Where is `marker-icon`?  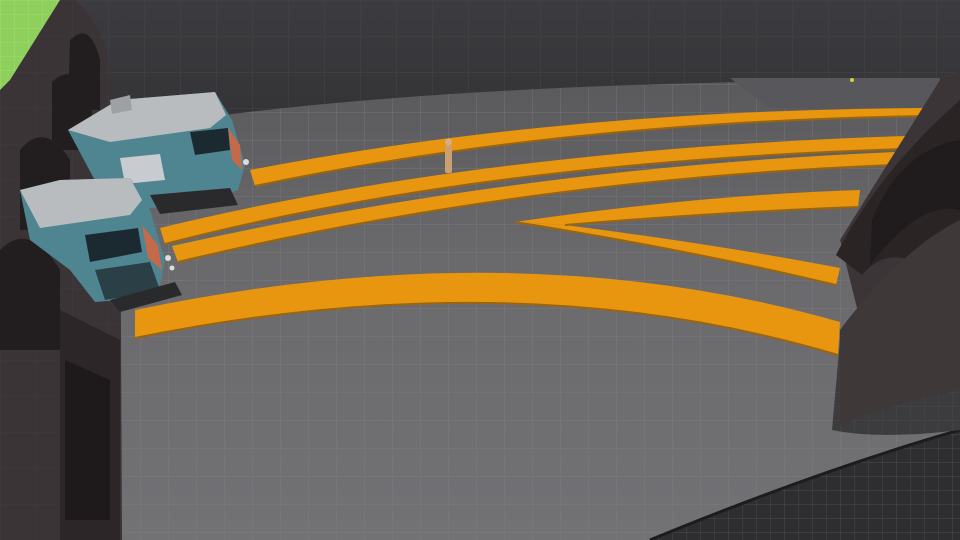
marker-icon is located at coordinates (852, 80).